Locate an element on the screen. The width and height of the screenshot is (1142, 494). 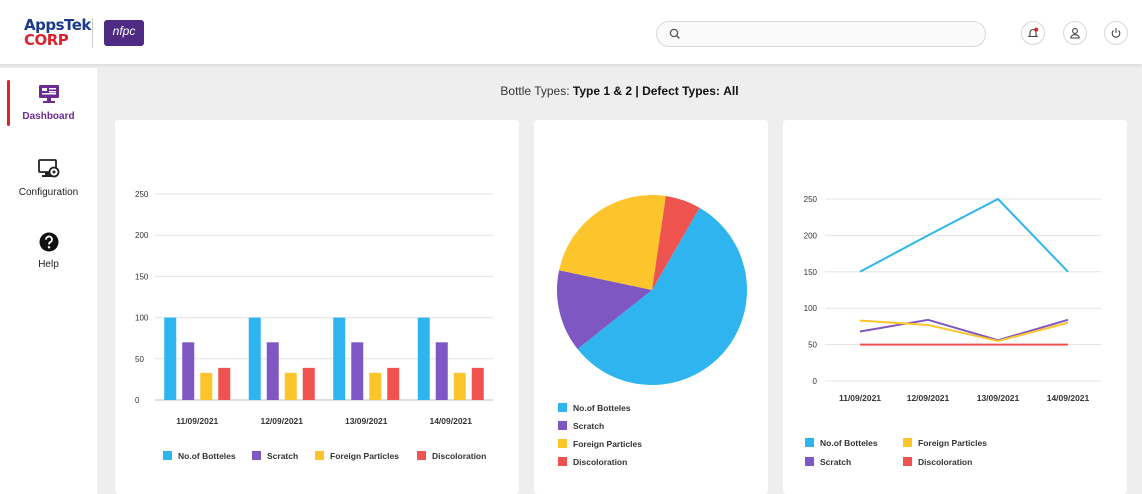
logo-divider is located at coordinates (92, 33).